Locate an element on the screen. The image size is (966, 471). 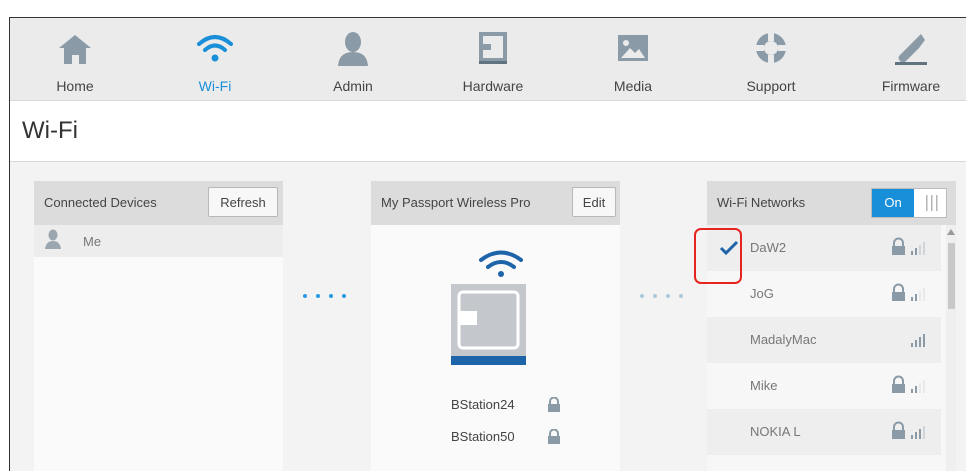
nav-hardware: Hardware is located at coordinates (493, 59).